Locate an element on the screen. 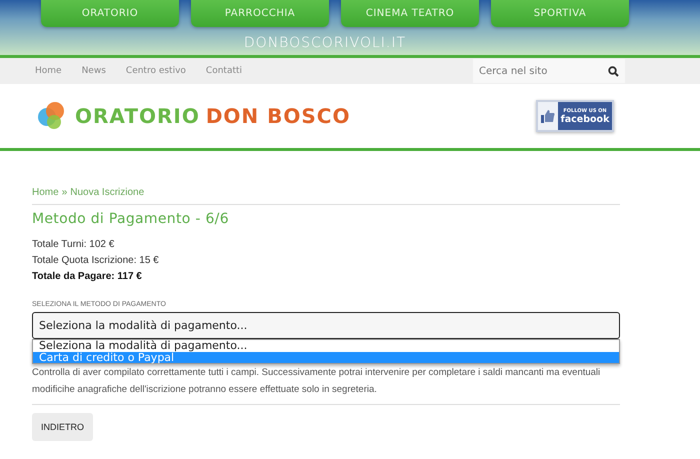 The image size is (700, 459). breadcrumb-link: Nuova Iscrizione is located at coordinates (107, 192).